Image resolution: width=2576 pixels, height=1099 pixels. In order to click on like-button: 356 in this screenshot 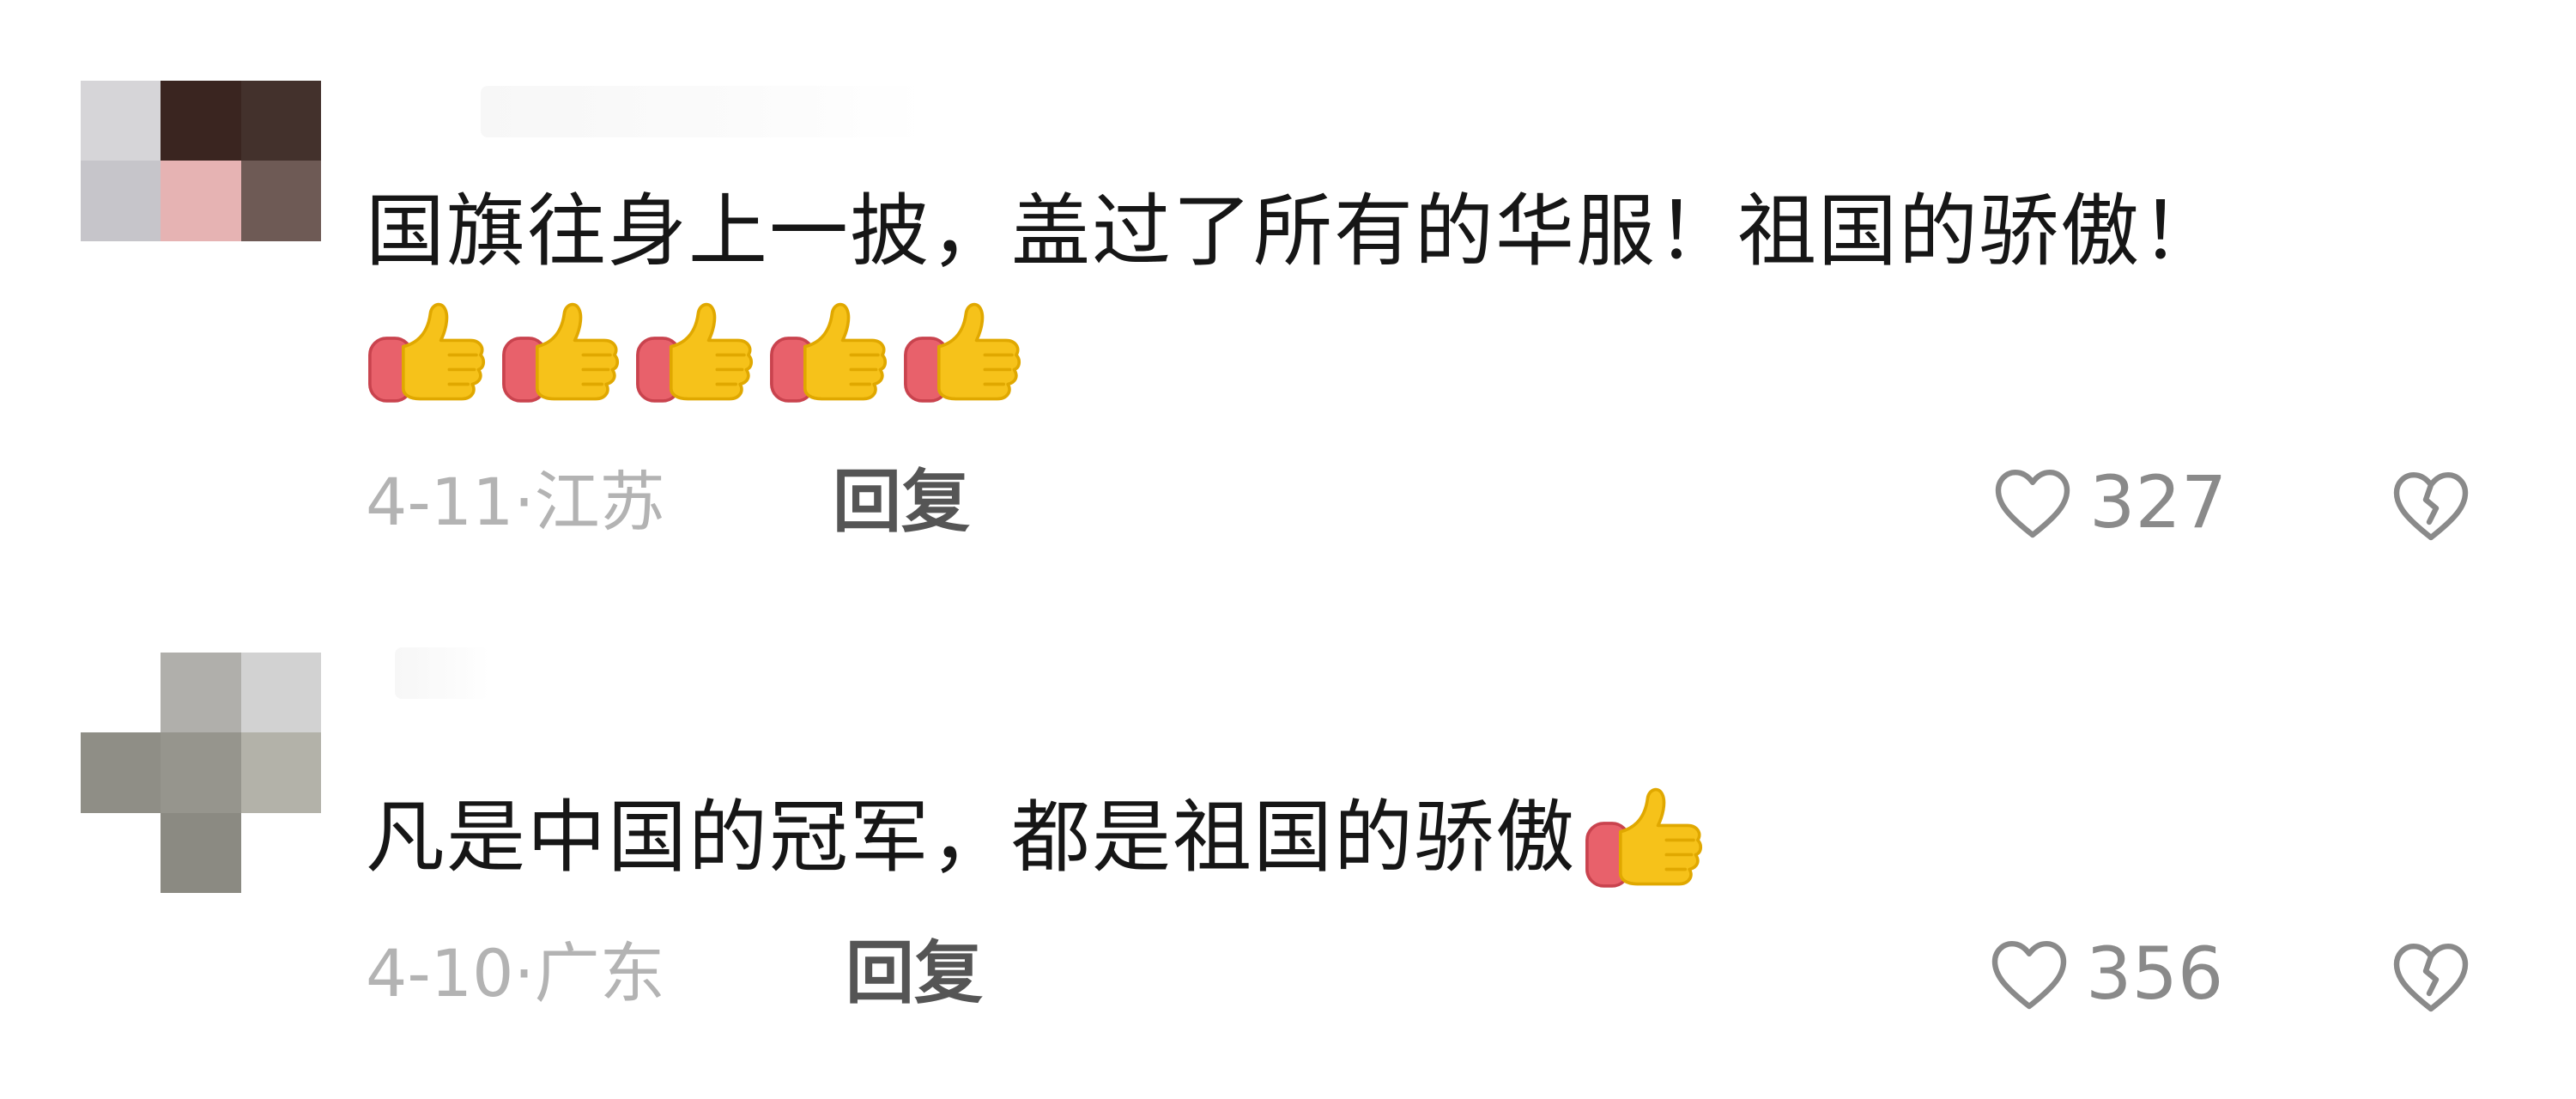, I will do `click(2105, 974)`.